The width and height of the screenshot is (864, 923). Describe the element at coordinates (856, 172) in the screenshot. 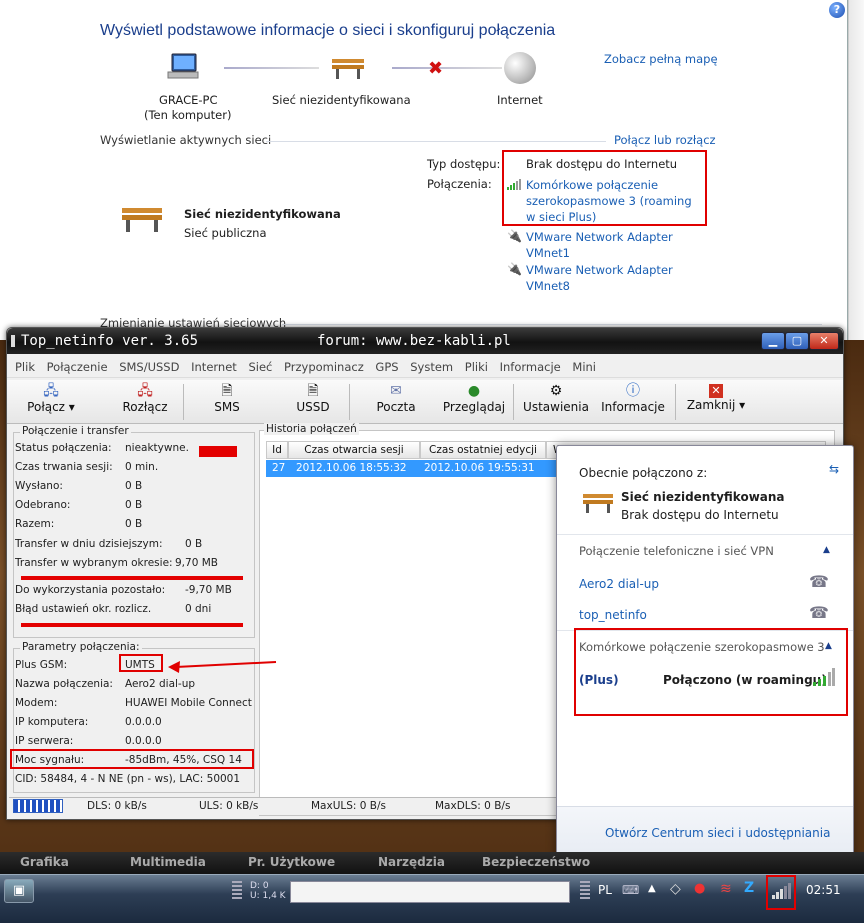

I see `scrollbar` at that location.